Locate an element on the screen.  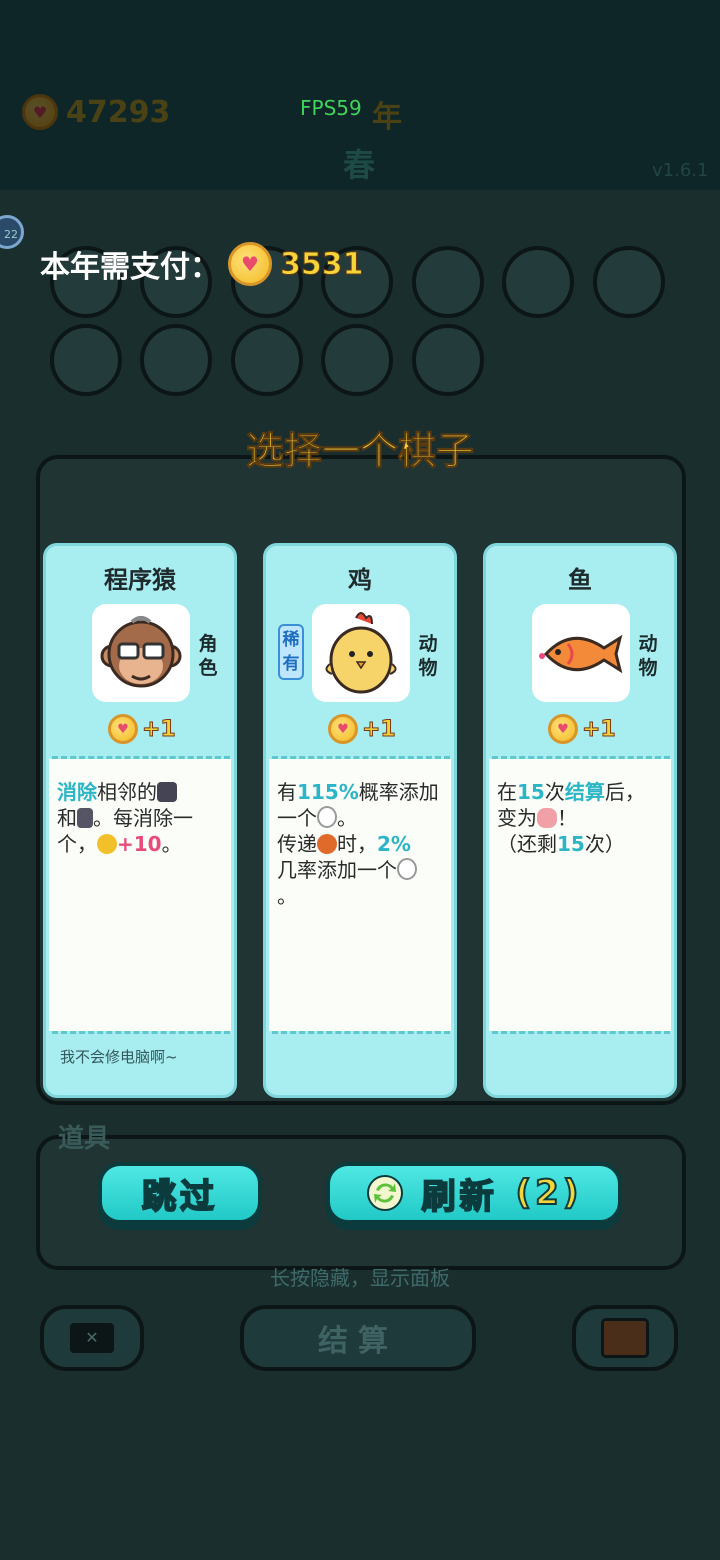
payment-banner: 本年需支付： ♥ 3531 is located at coordinates (202, 264).